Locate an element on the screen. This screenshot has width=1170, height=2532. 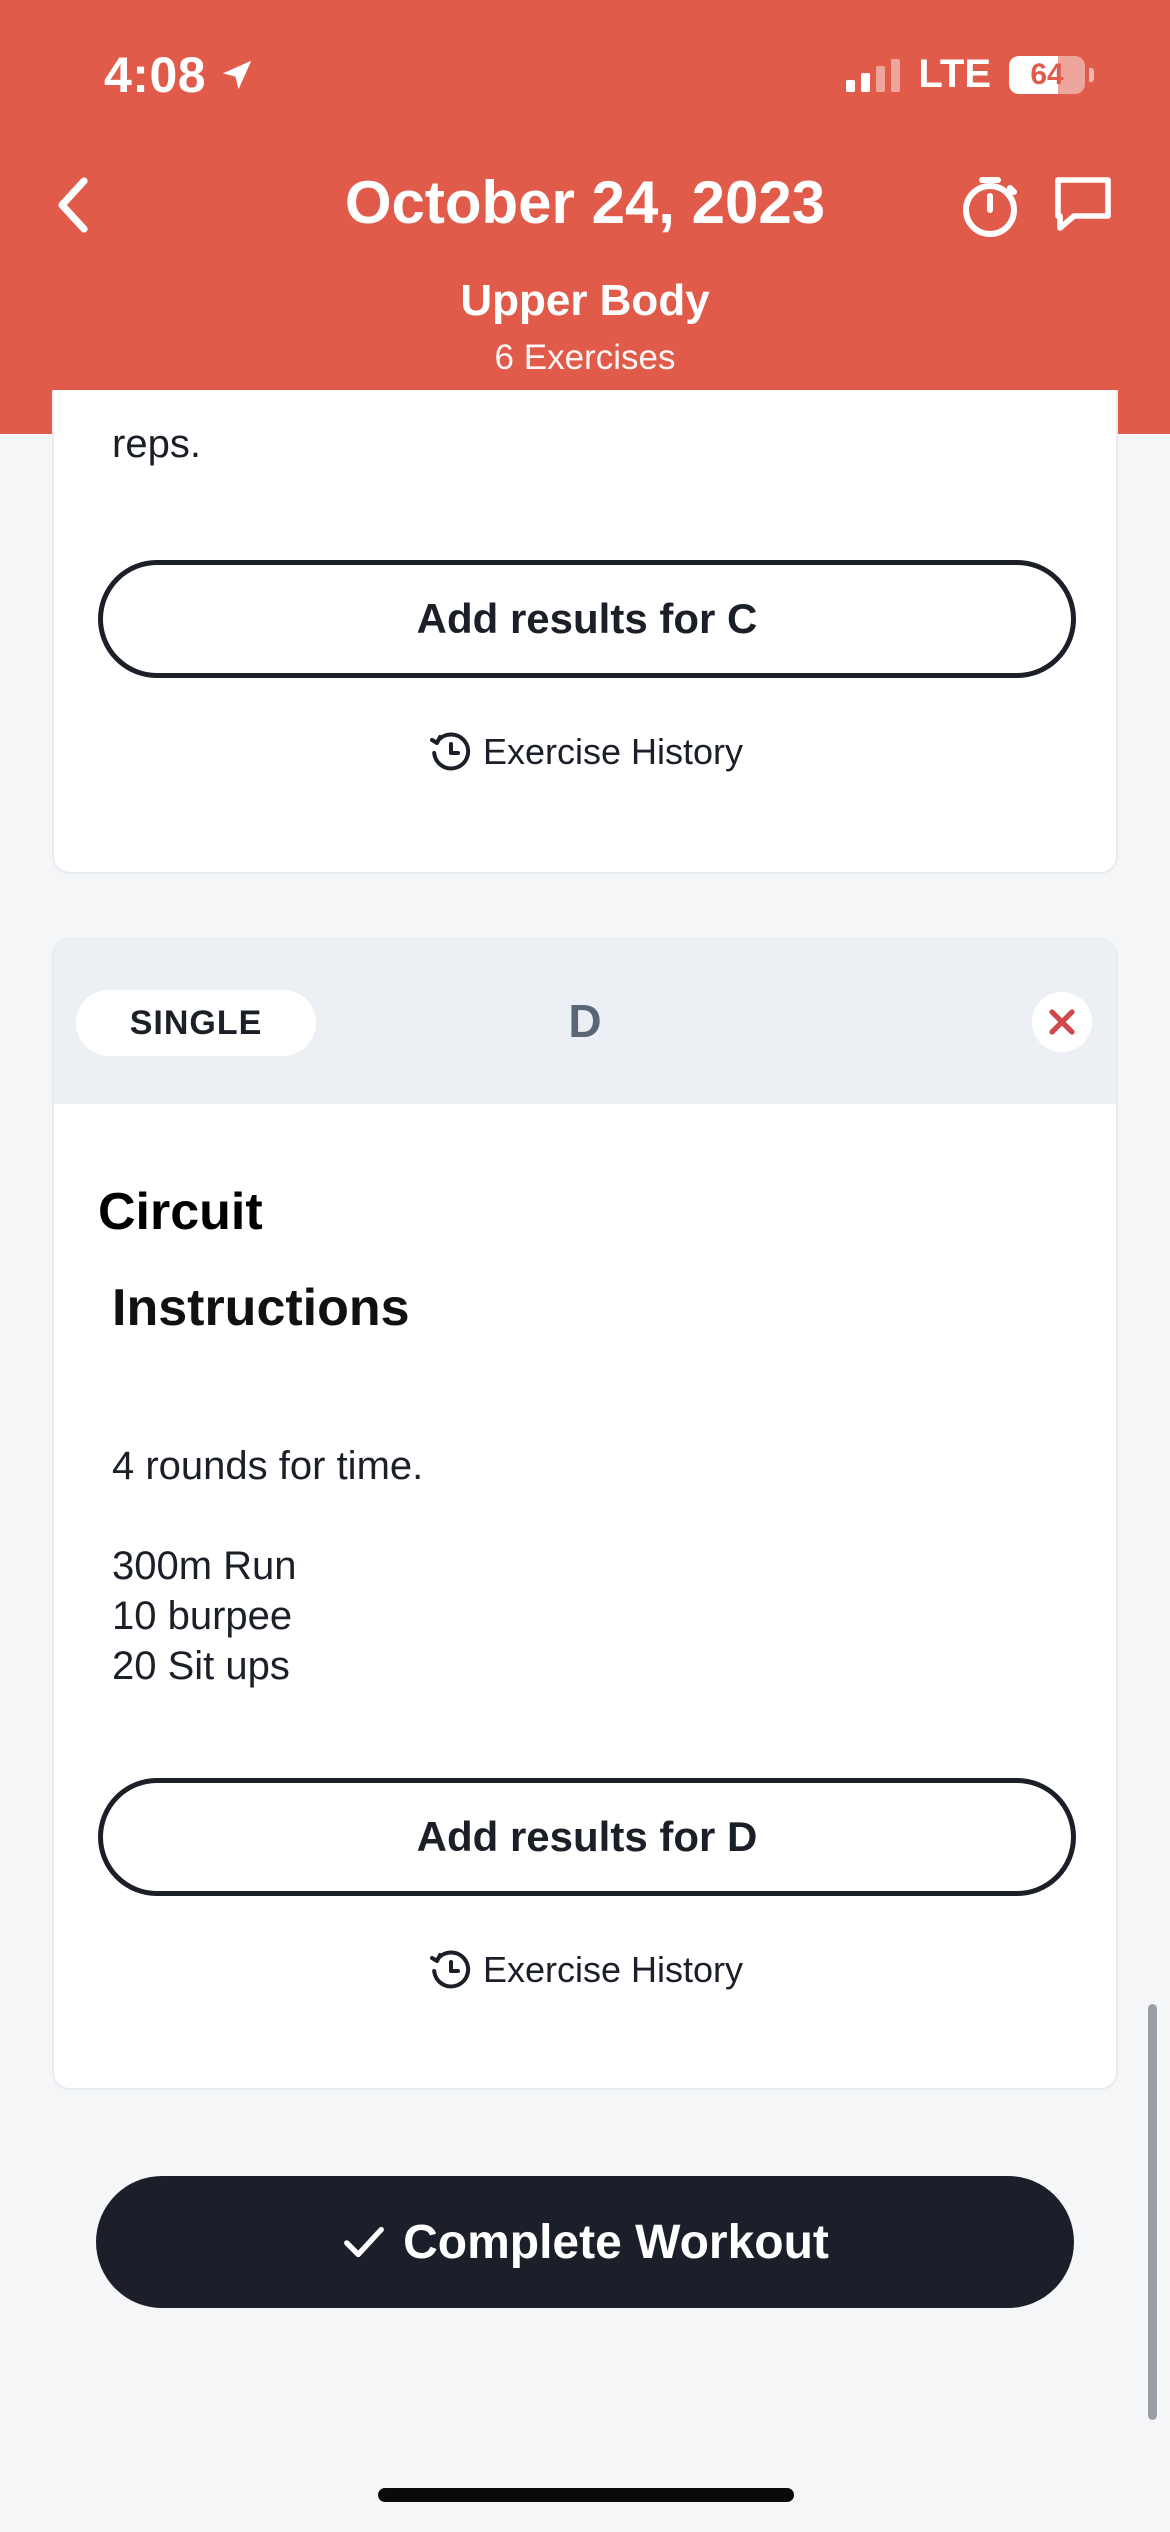
battery-icon: 64 is located at coordinates (1047, 74).